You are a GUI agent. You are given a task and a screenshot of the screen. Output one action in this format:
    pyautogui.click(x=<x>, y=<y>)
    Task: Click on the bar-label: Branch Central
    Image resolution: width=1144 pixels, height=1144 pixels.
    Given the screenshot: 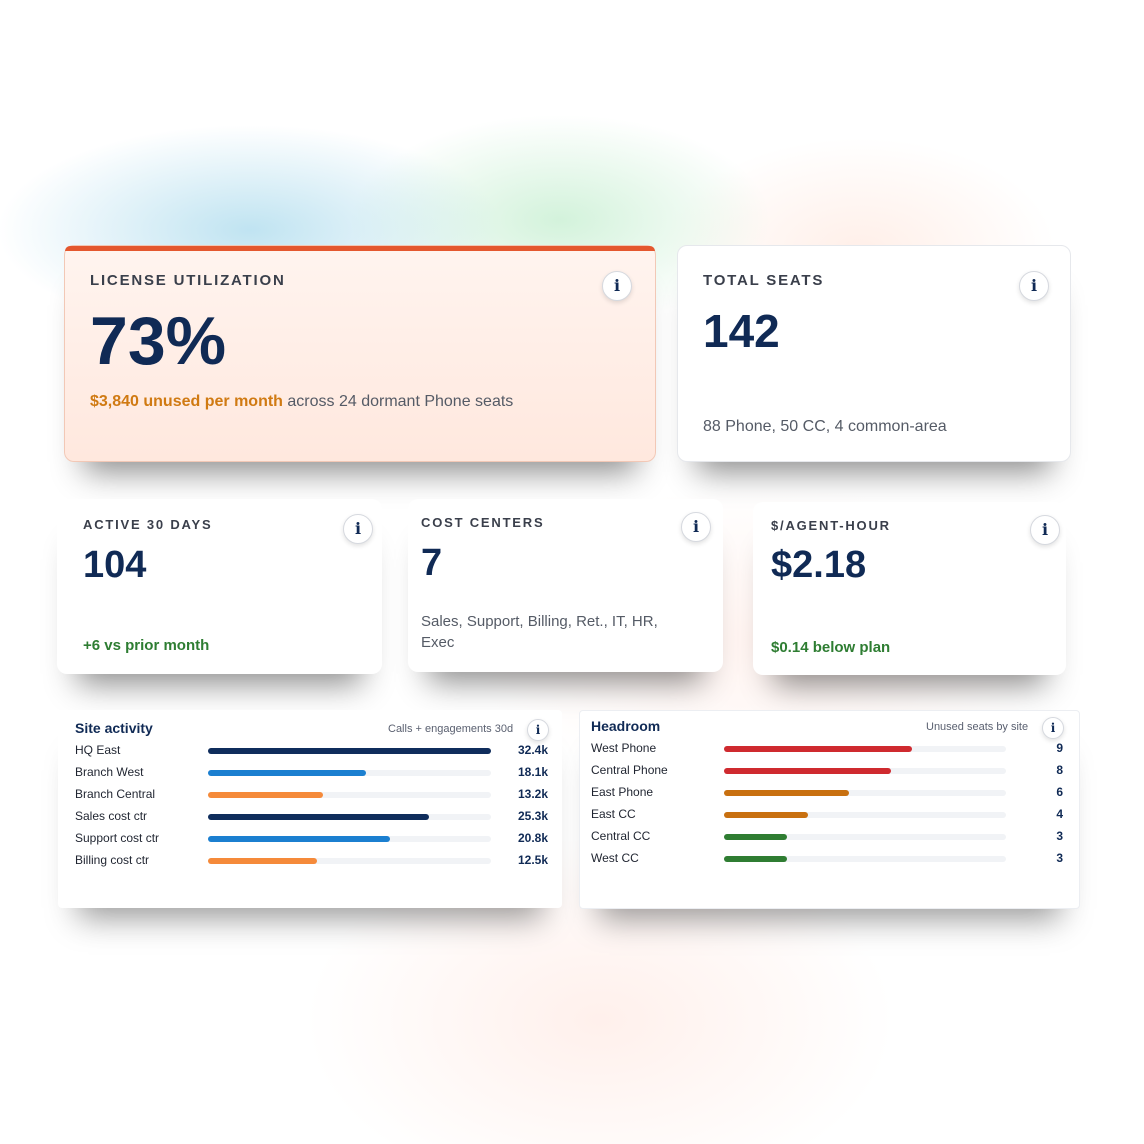 What is the action you would take?
    pyautogui.click(x=115, y=794)
    